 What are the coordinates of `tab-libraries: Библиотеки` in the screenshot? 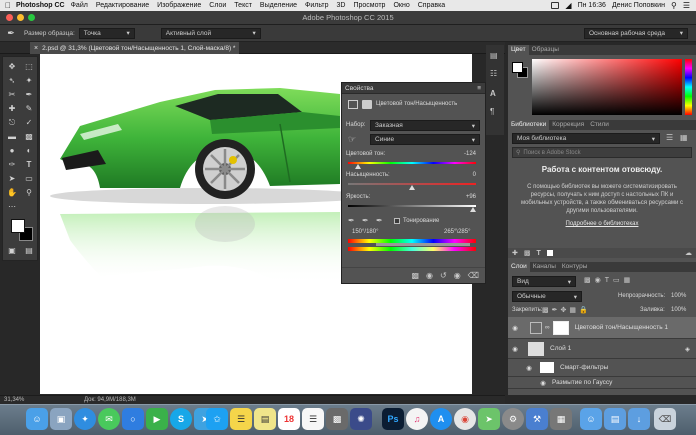 It's located at (529, 125).